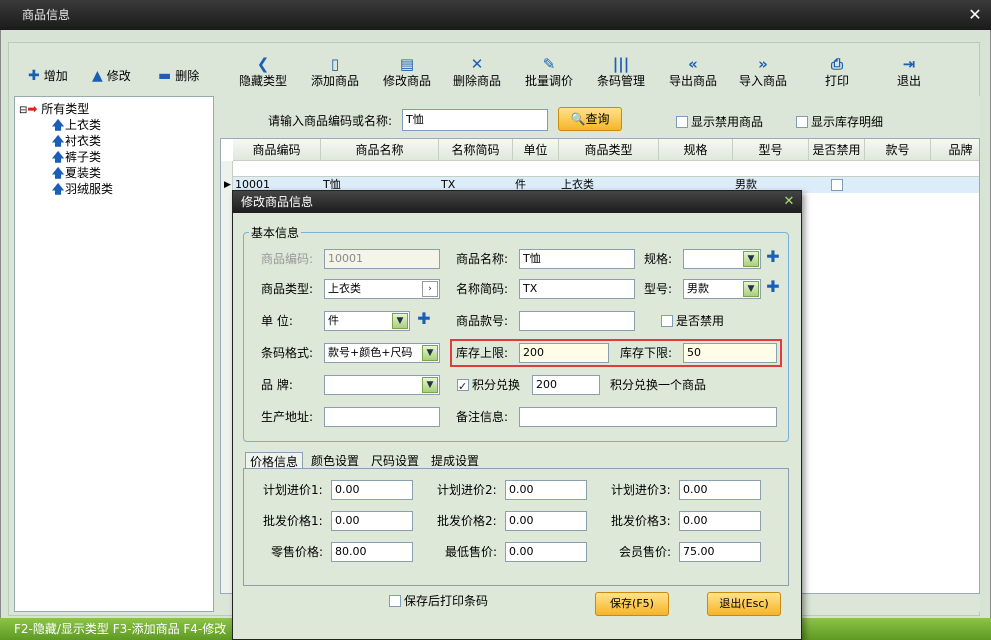  What do you see at coordinates (372, 490) in the screenshot?
I see `plan-price-1-field: 0.00` at bounding box center [372, 490].